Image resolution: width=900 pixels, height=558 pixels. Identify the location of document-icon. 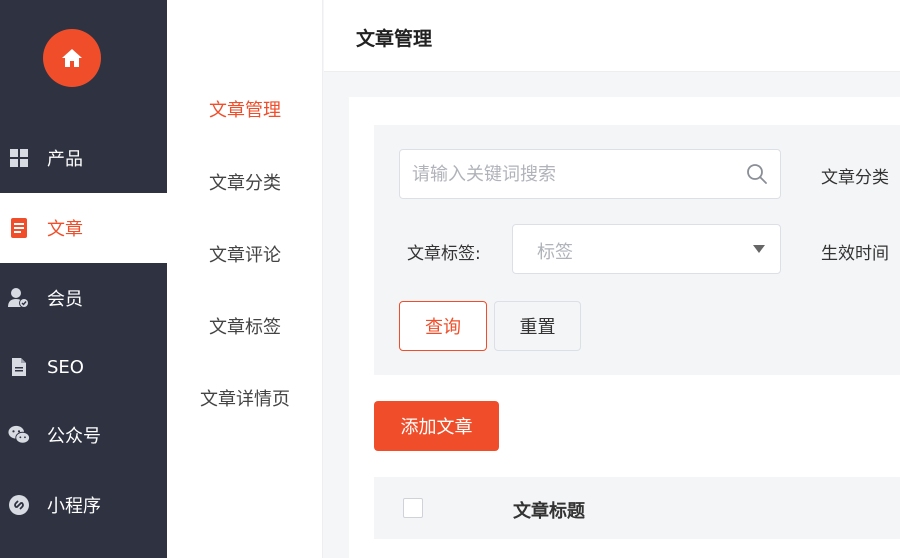
(19, 228).